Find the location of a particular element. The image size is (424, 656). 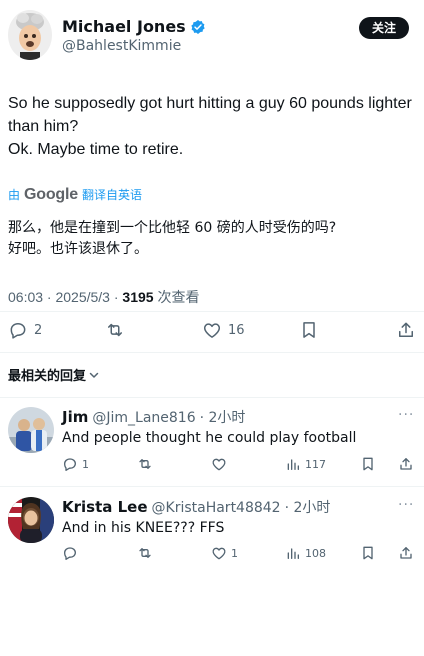

chevron-down-icon is located at coordinates (94, 375).